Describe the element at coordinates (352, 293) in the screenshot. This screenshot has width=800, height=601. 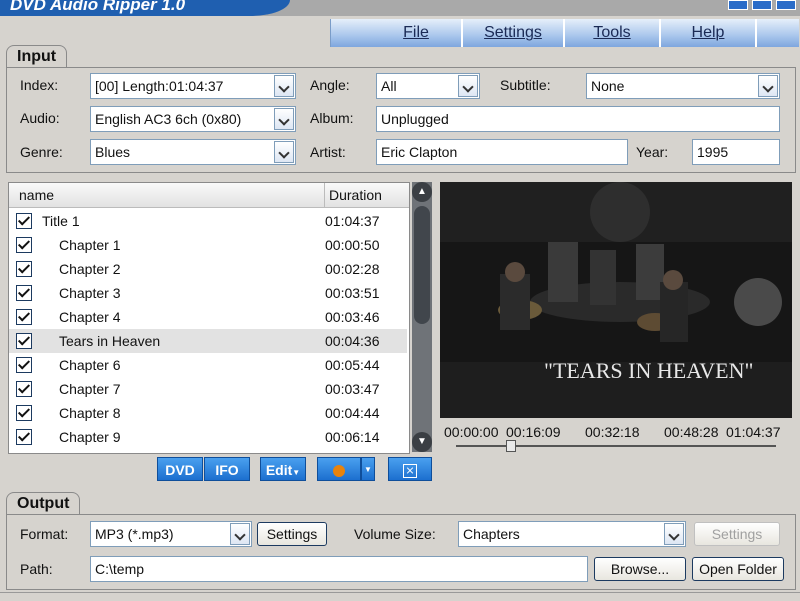
I see `list-item-duration: 00:03:51` at that location.